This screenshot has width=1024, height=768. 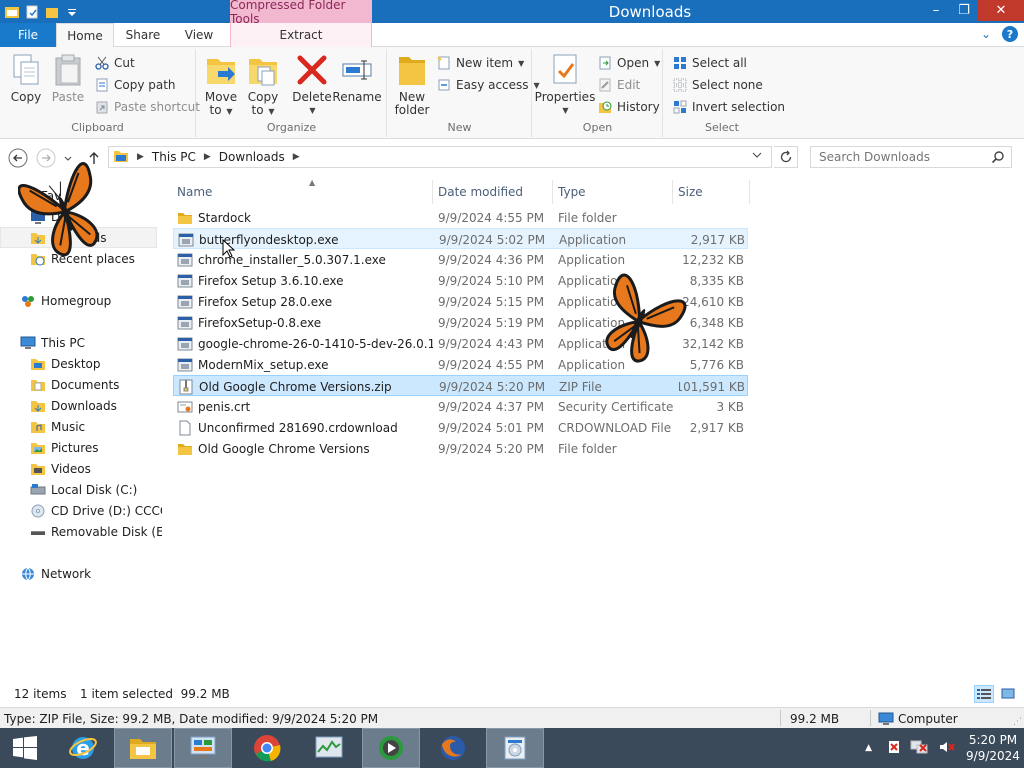 What do you see at coordinates (12, 12) in the screenshot?
I see `explorer-icon` at bounding box center [12, 12].